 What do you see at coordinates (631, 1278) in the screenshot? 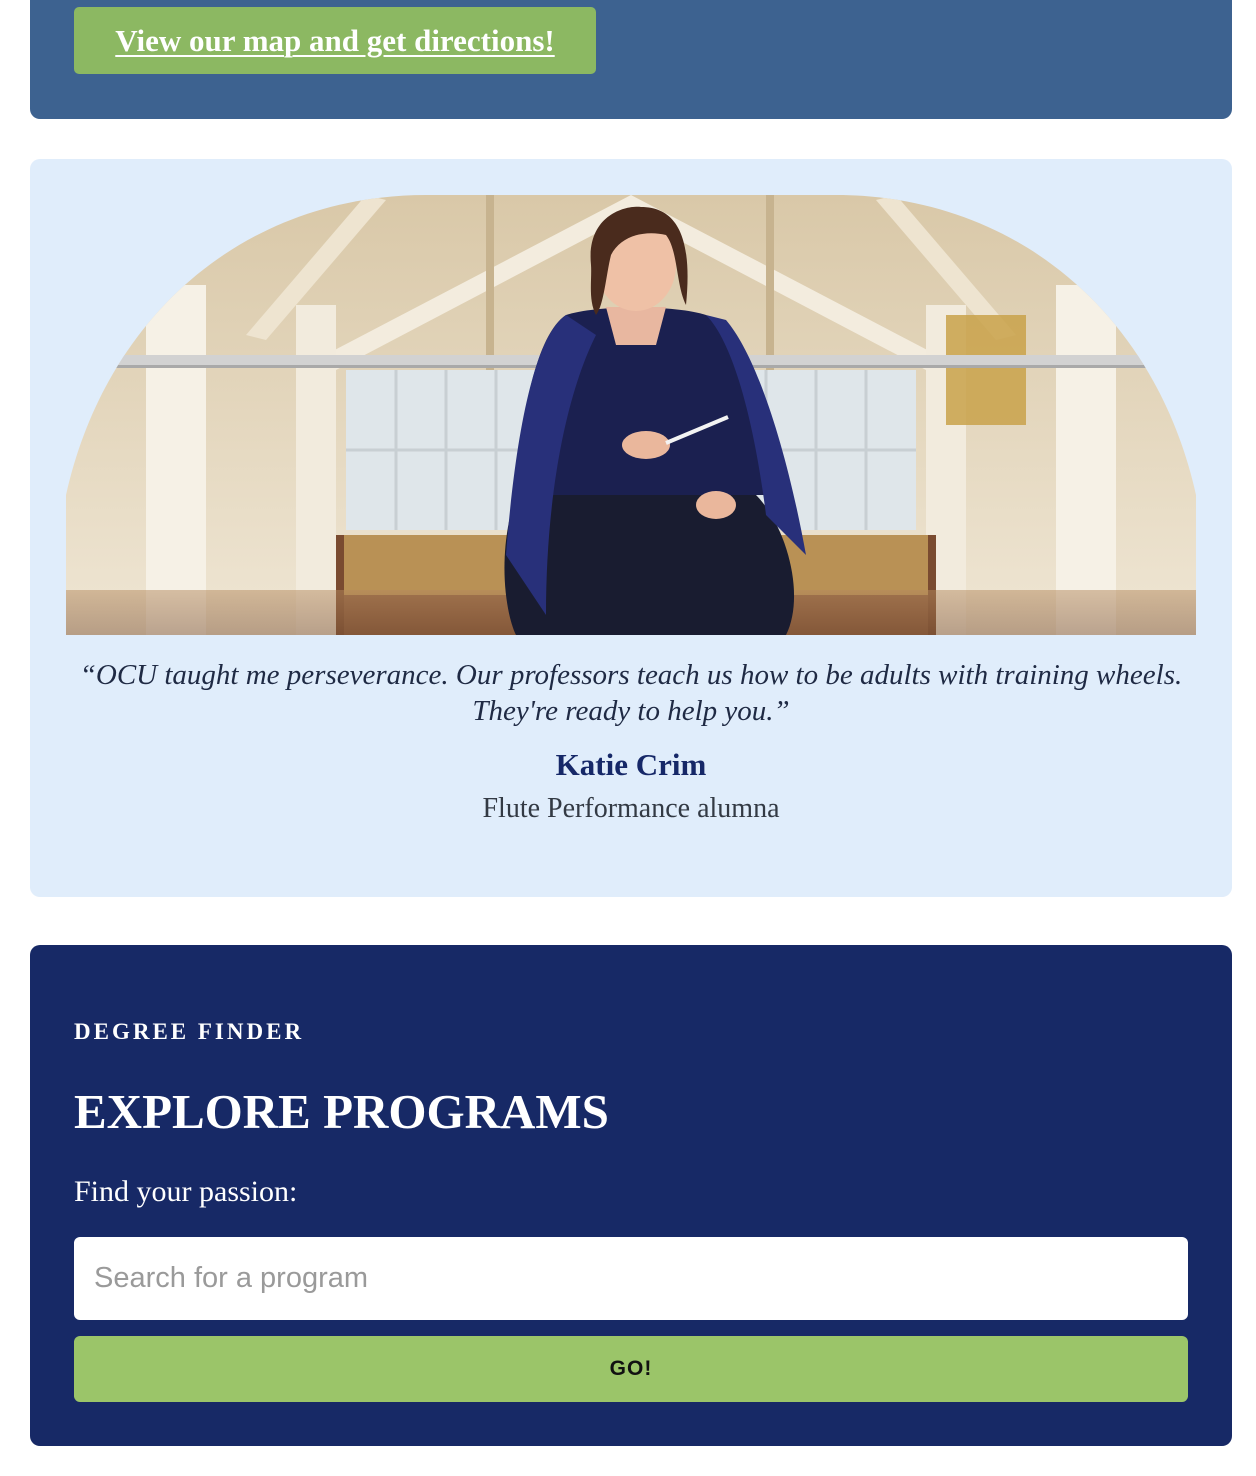
I see `program-search-input` at bounding box center [631, 1278].